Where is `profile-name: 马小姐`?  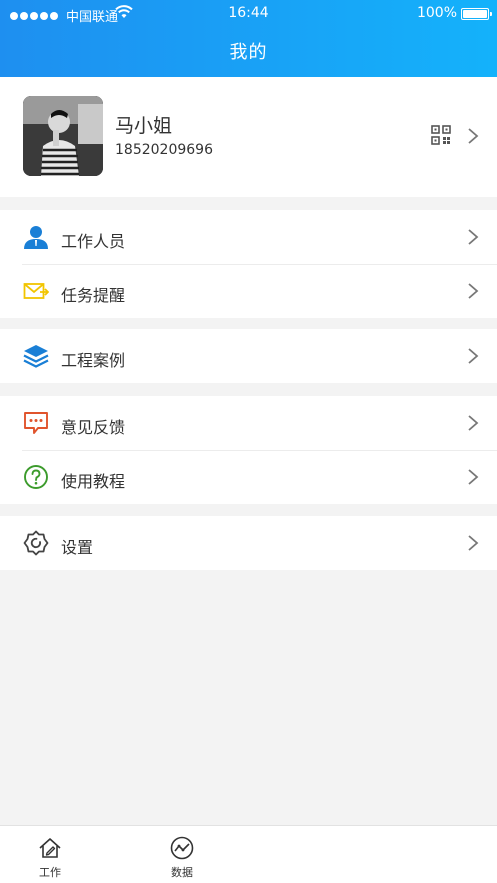 profile-name: 马小姐 is located at coordinates (144, 126).